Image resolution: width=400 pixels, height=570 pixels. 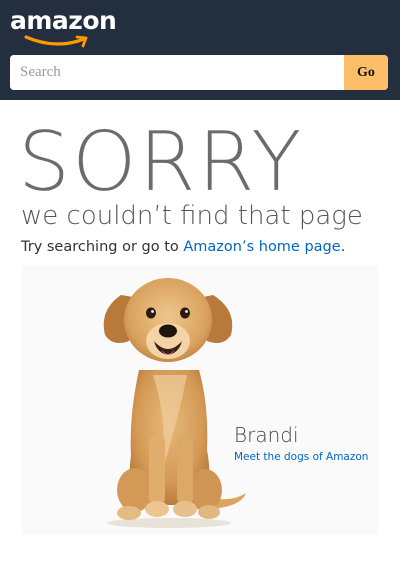 I want to click on sorry-headline: SORRY, so click(x=161, y=162).